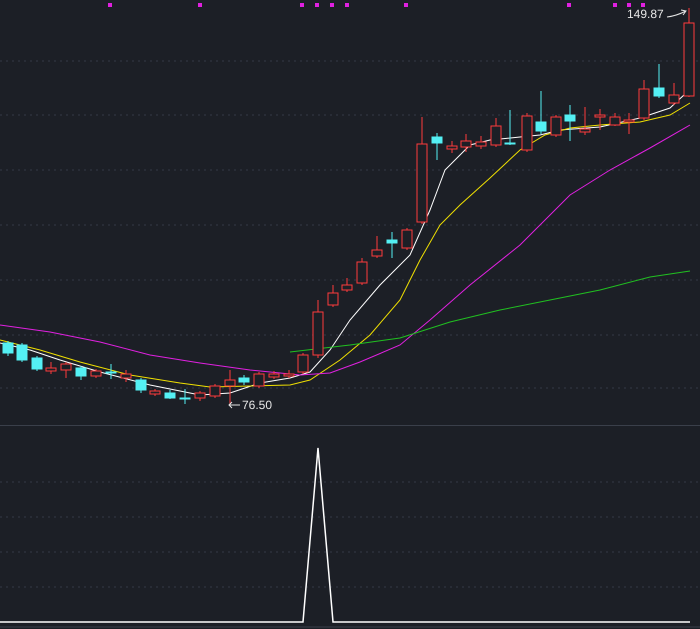  I want to click on low-price-label: 76.50, so click(257, 405).